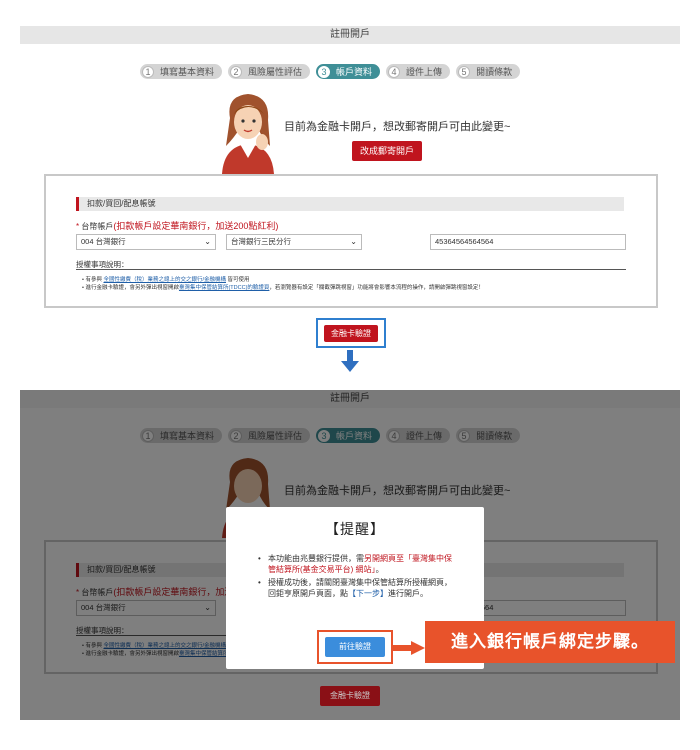  Describe the element at coordinates (350, 35) in the screenshot. I see `page-title: 註冊開戶` at that location.